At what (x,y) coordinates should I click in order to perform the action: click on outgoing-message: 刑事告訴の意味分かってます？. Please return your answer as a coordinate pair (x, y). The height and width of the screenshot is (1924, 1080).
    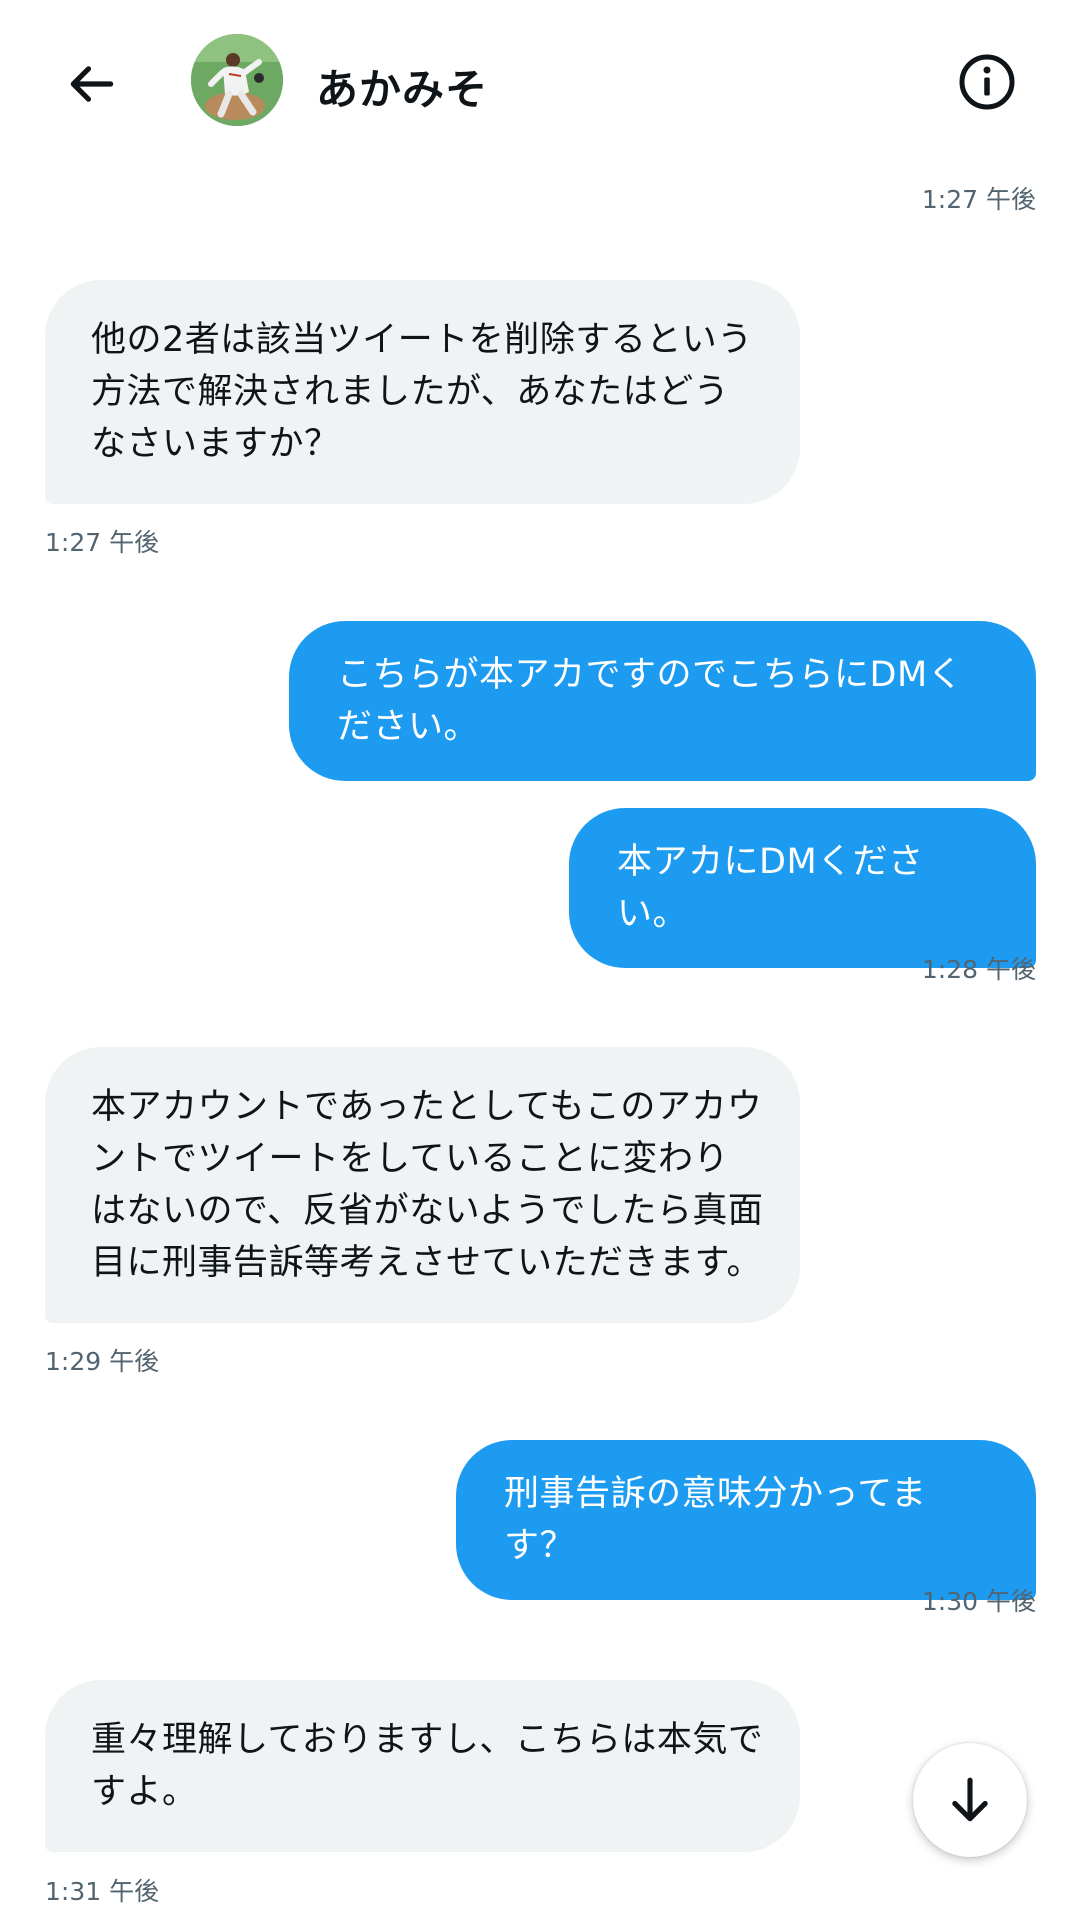
    Looking at the image, I should click on (746, 1520).